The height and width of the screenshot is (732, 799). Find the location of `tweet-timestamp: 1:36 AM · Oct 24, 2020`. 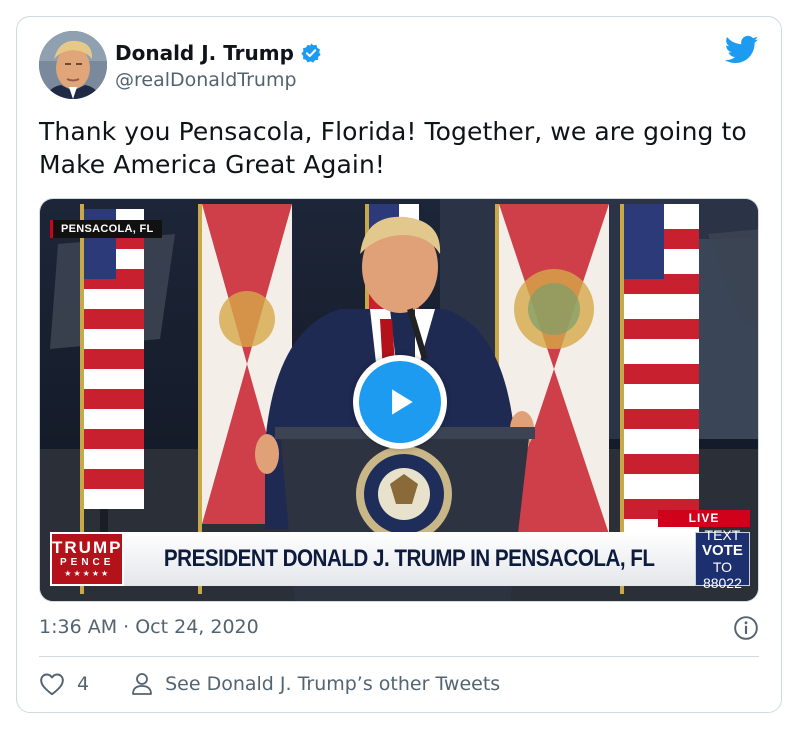

tweet-timestamp: 1:36 AM · Oct 24, 2020 is located at coordinates (149, 627).